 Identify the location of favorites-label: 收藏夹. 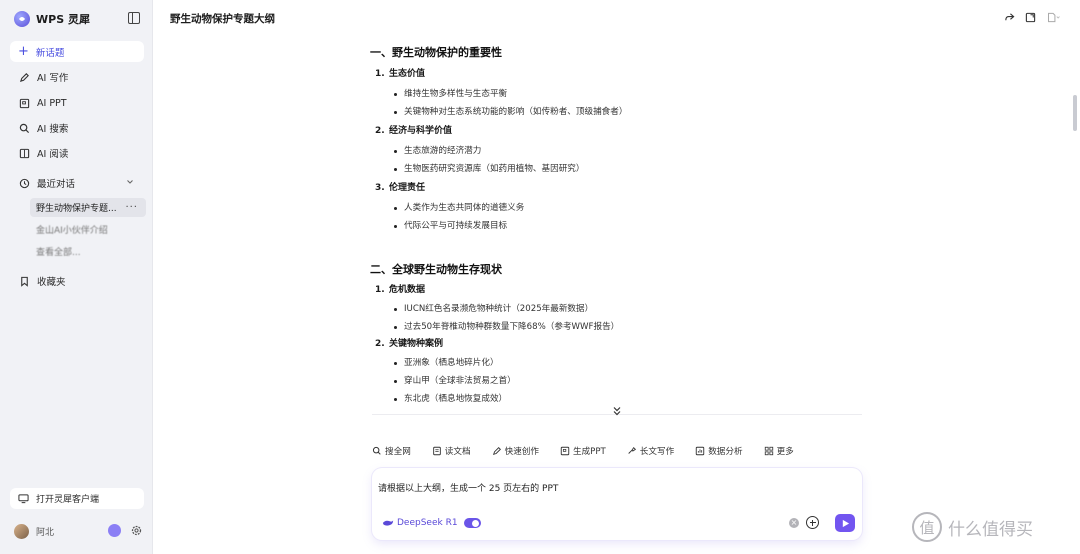
(51, 282).